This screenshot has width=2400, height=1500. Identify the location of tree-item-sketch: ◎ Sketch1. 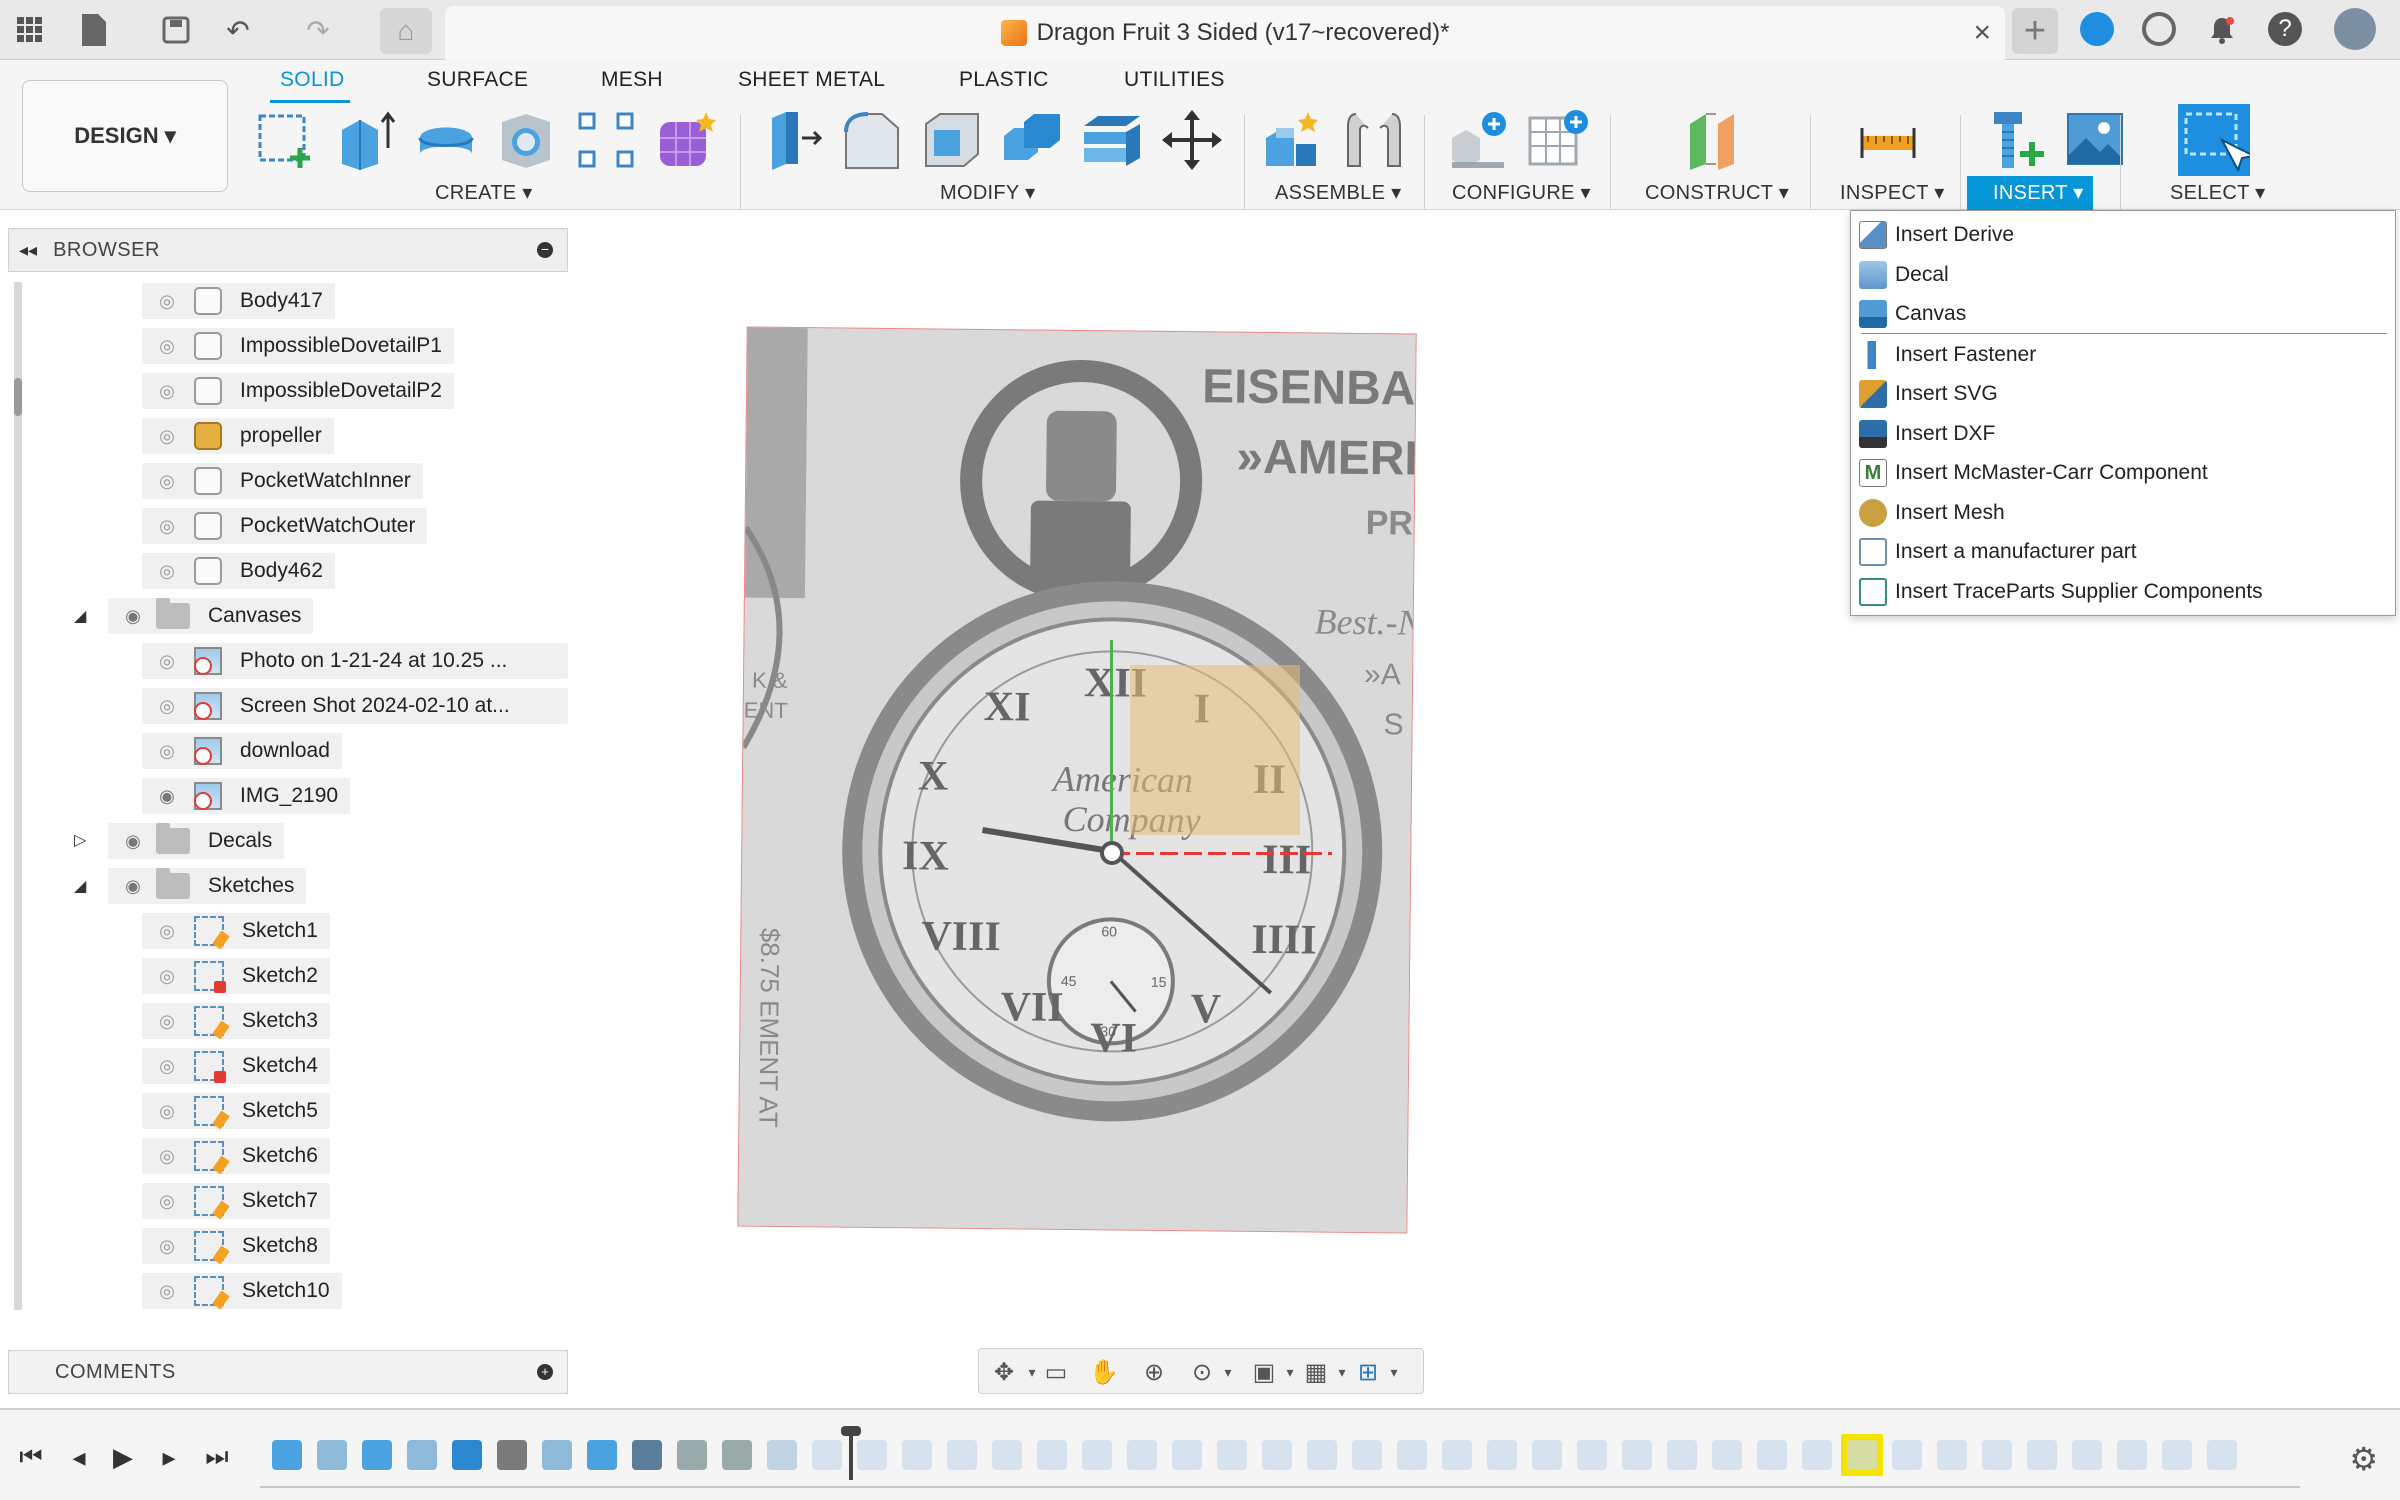
(236, 931).